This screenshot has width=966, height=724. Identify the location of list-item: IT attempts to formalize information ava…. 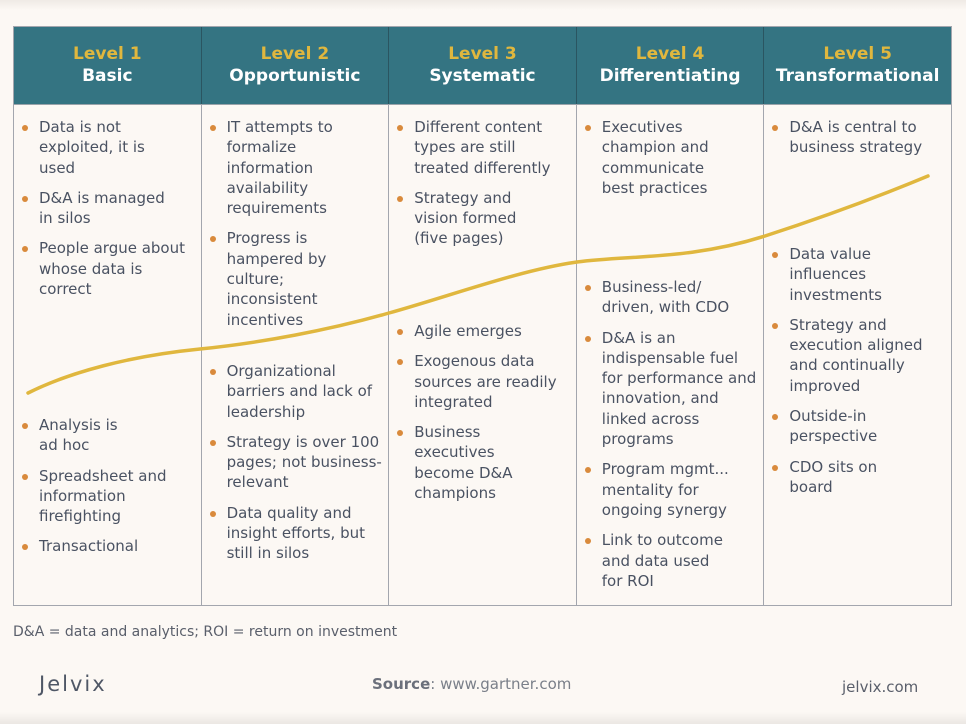
(295, 167).